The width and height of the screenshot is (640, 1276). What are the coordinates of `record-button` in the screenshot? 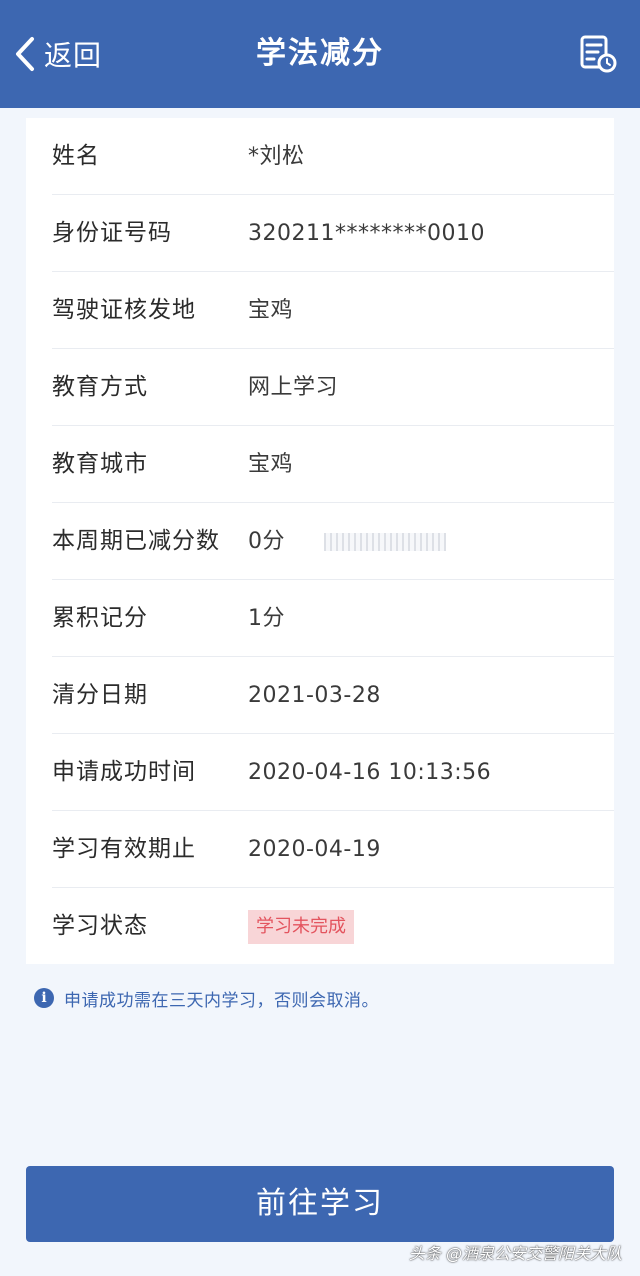 It's located at (598, 54).